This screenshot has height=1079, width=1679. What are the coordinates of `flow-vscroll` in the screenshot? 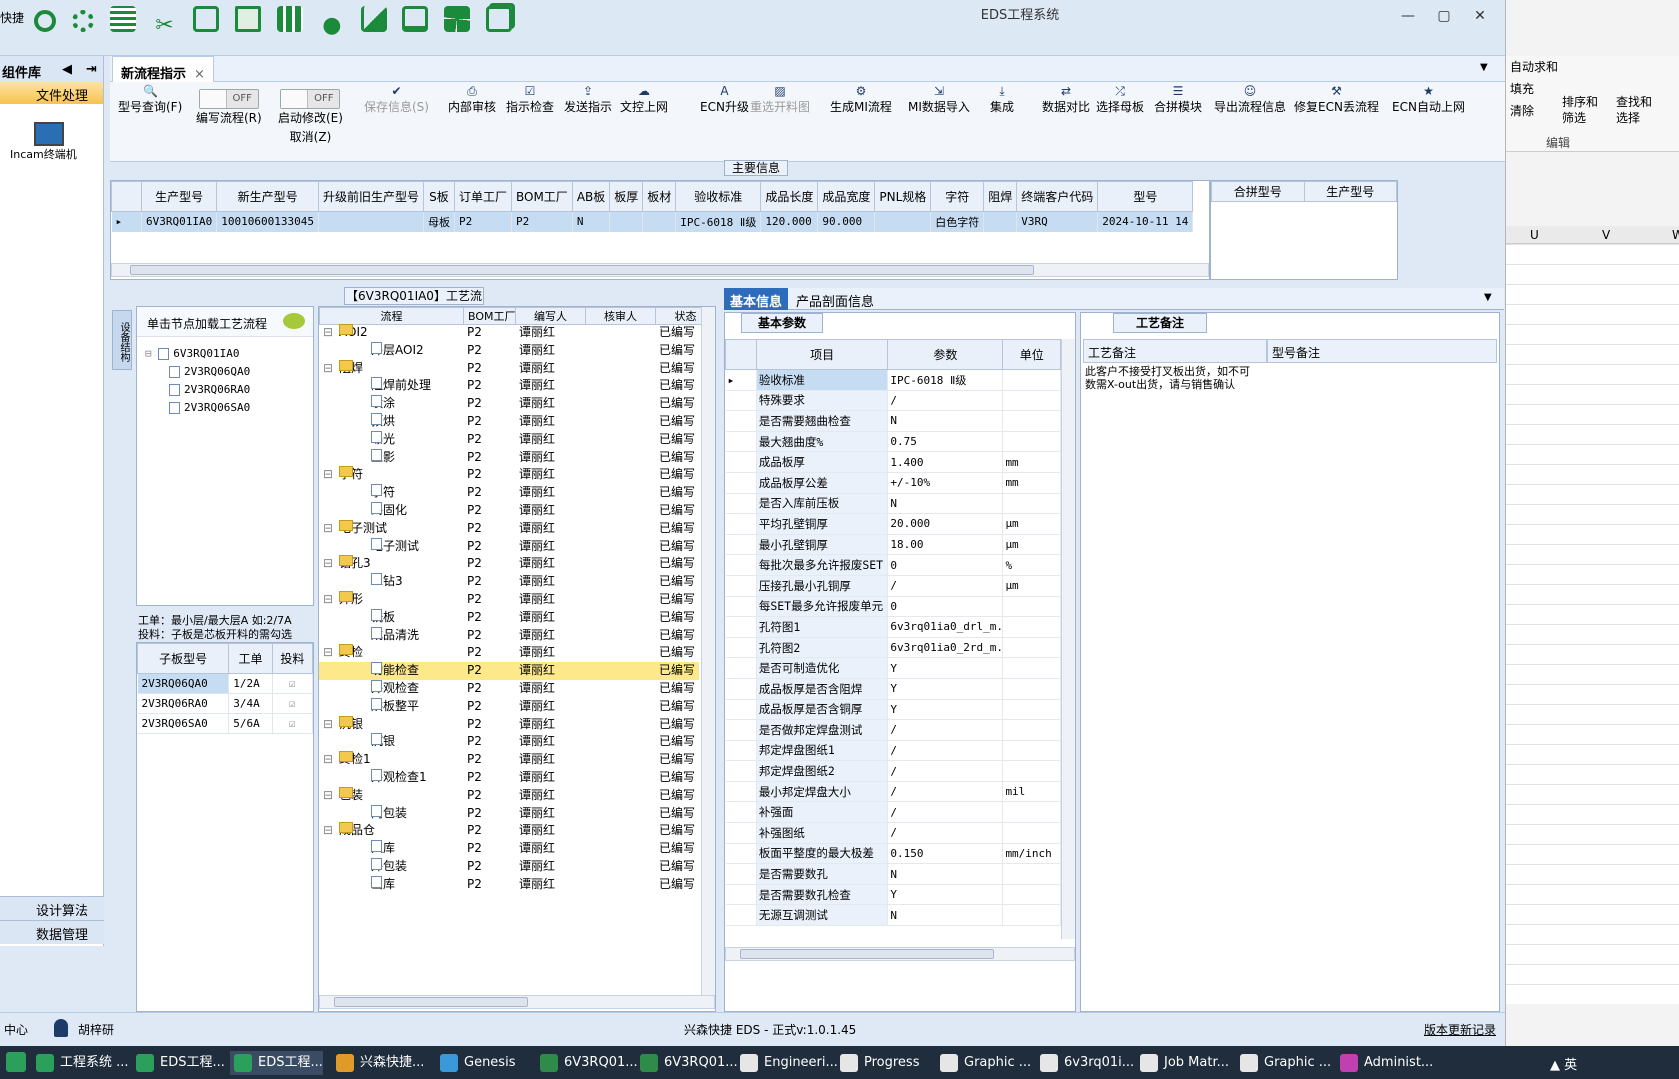 It's located at (708, 652).